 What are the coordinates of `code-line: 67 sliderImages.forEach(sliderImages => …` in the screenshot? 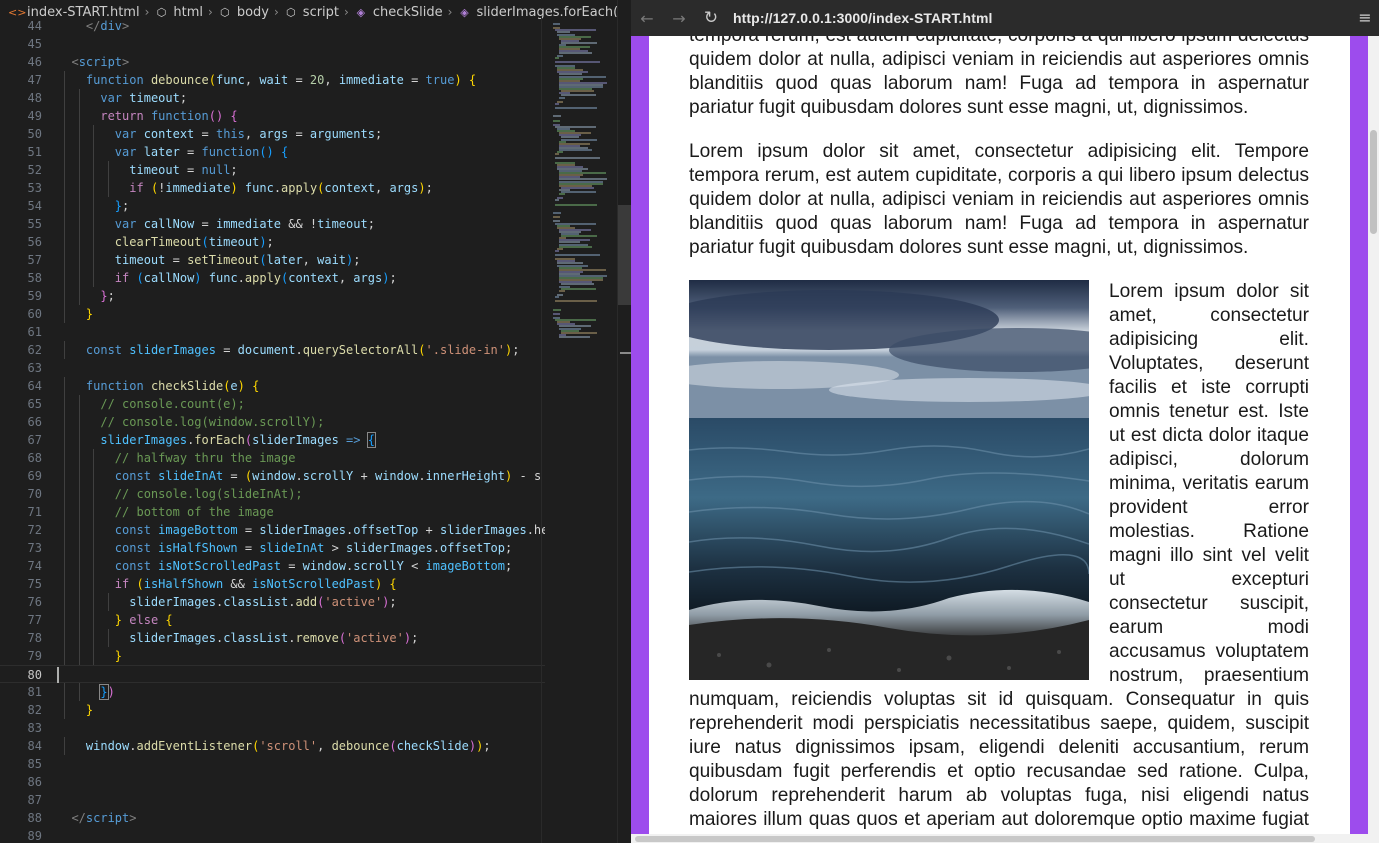 It's located at (272, 440).